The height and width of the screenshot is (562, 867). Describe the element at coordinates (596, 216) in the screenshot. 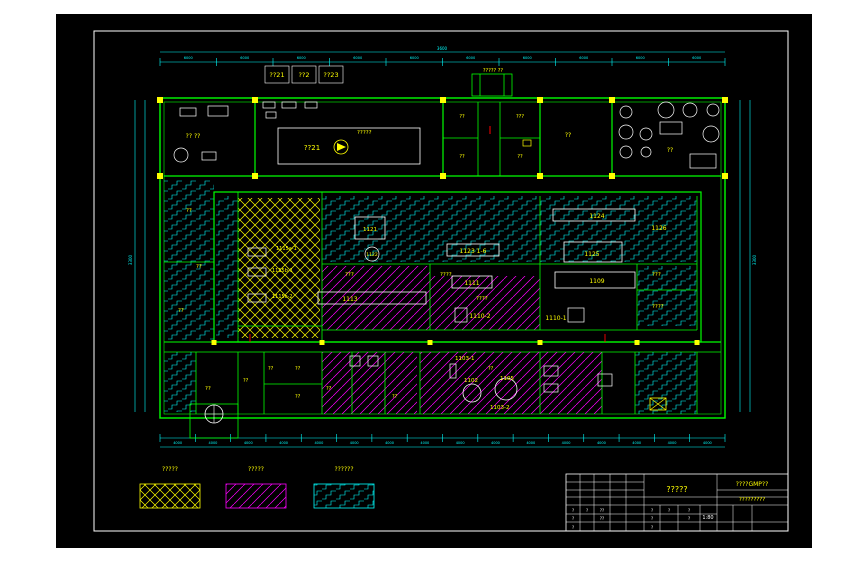

I see `num-1124: 1124` at that location.